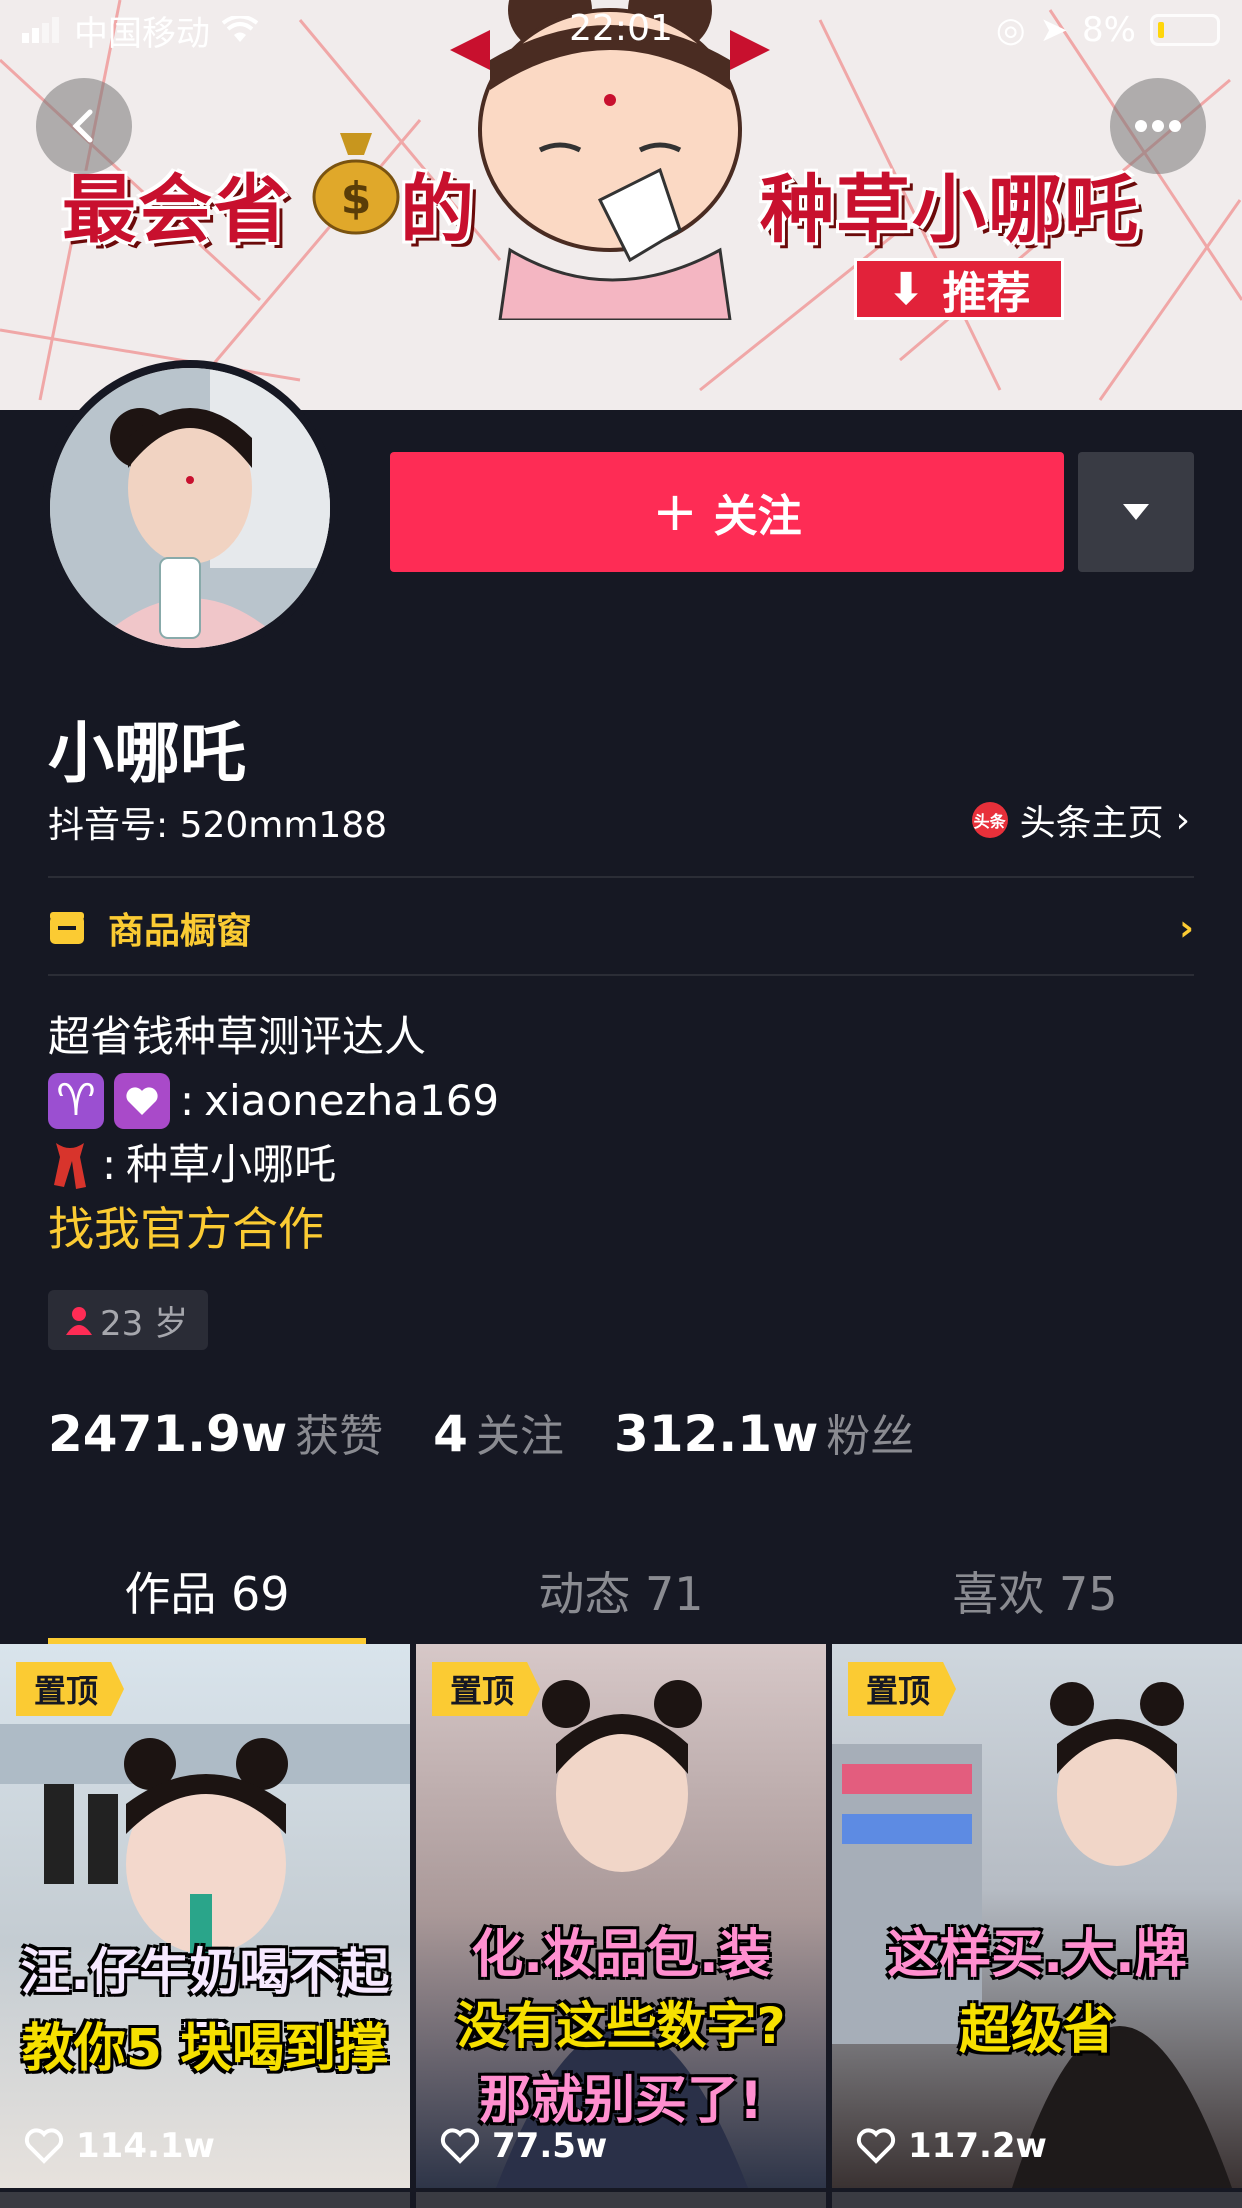  Describe the element at coordinates (231, 1164) in the screenshot. I see `weibo-name: 种草小哪吒` at that location.